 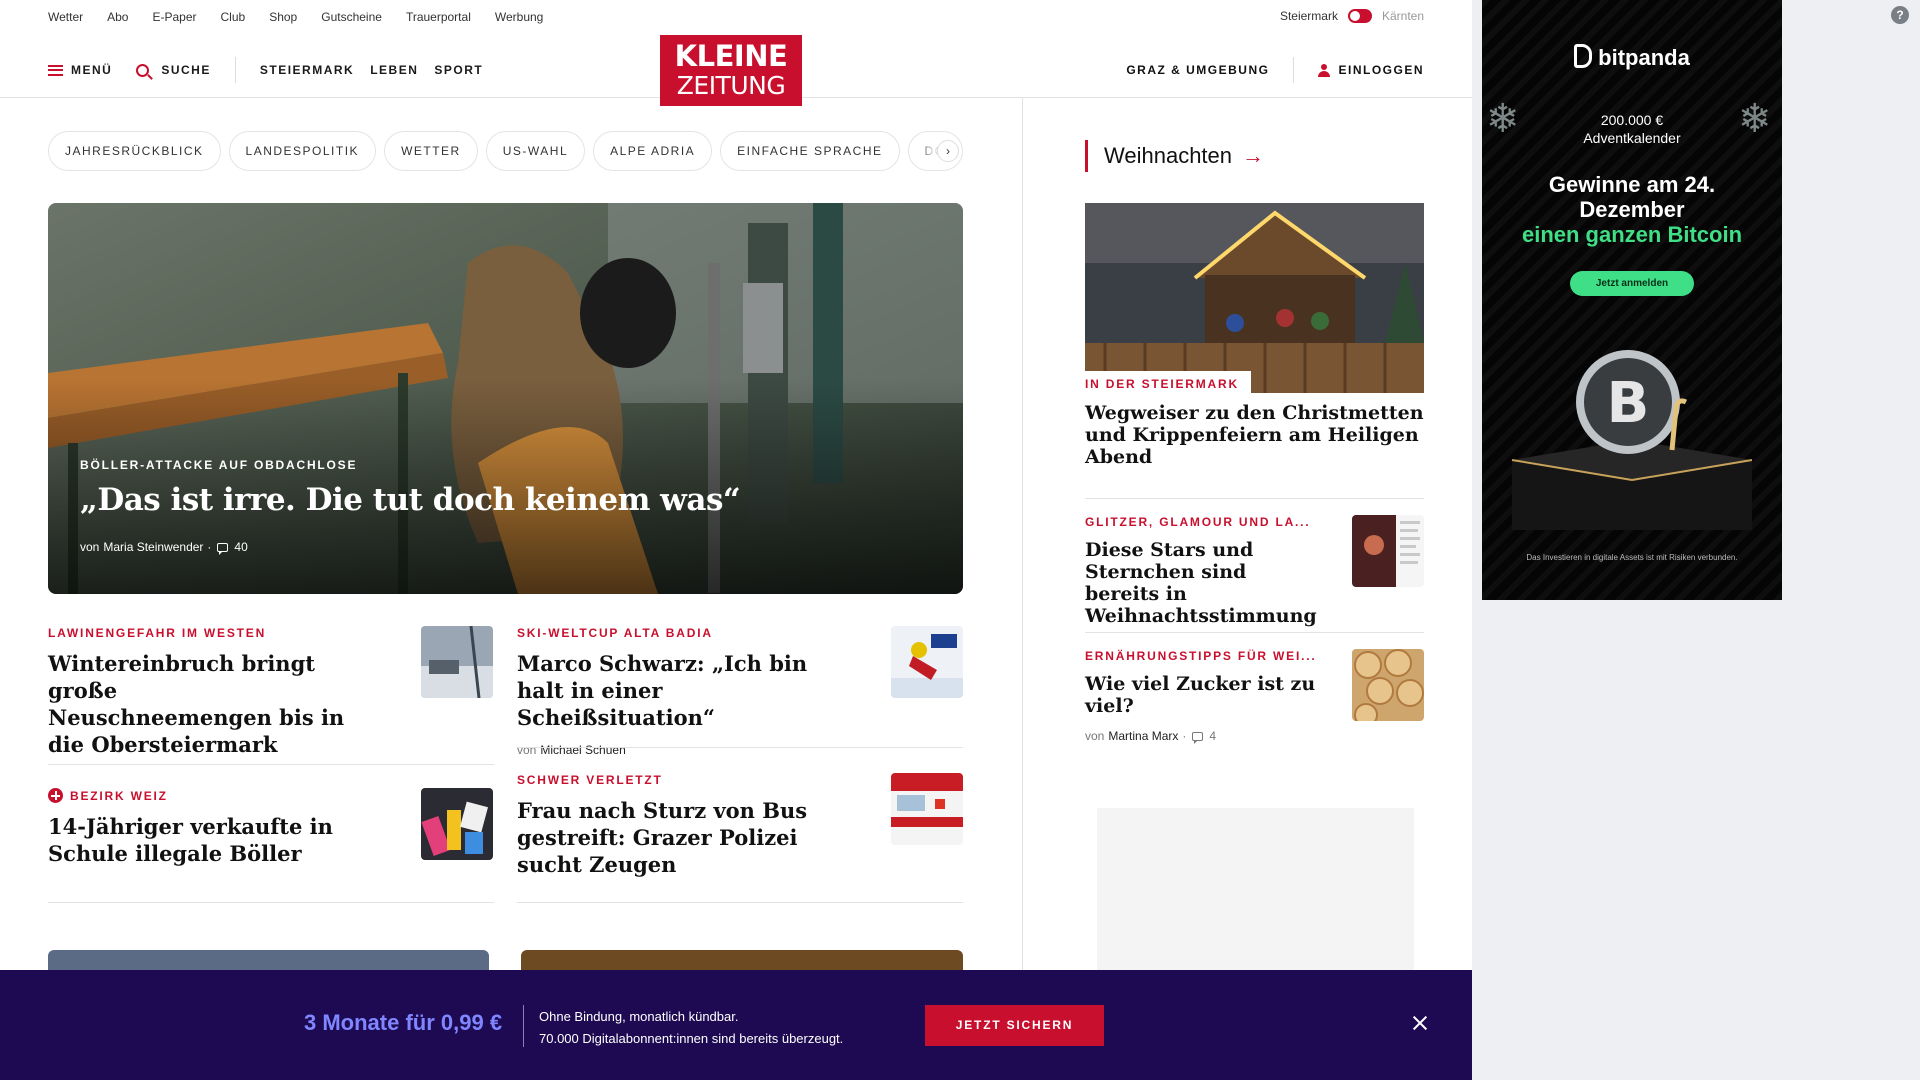 I want to click on utility-link-club: Club, so click(x=233, y=17).